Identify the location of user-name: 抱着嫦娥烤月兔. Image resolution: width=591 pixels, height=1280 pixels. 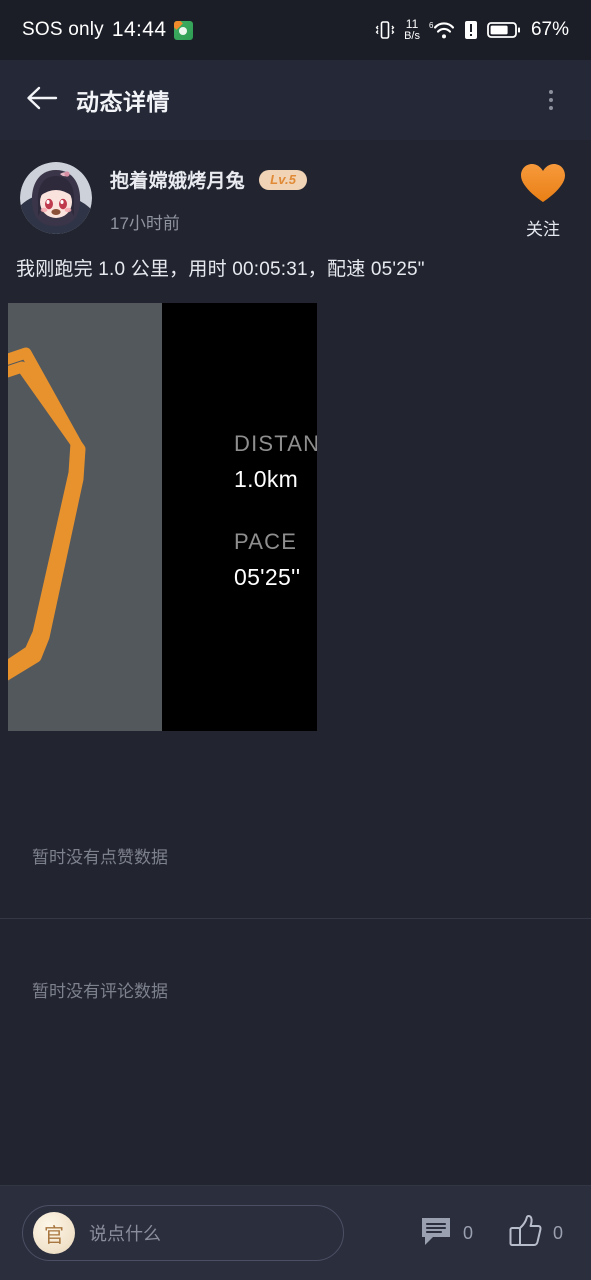
(177, 179).